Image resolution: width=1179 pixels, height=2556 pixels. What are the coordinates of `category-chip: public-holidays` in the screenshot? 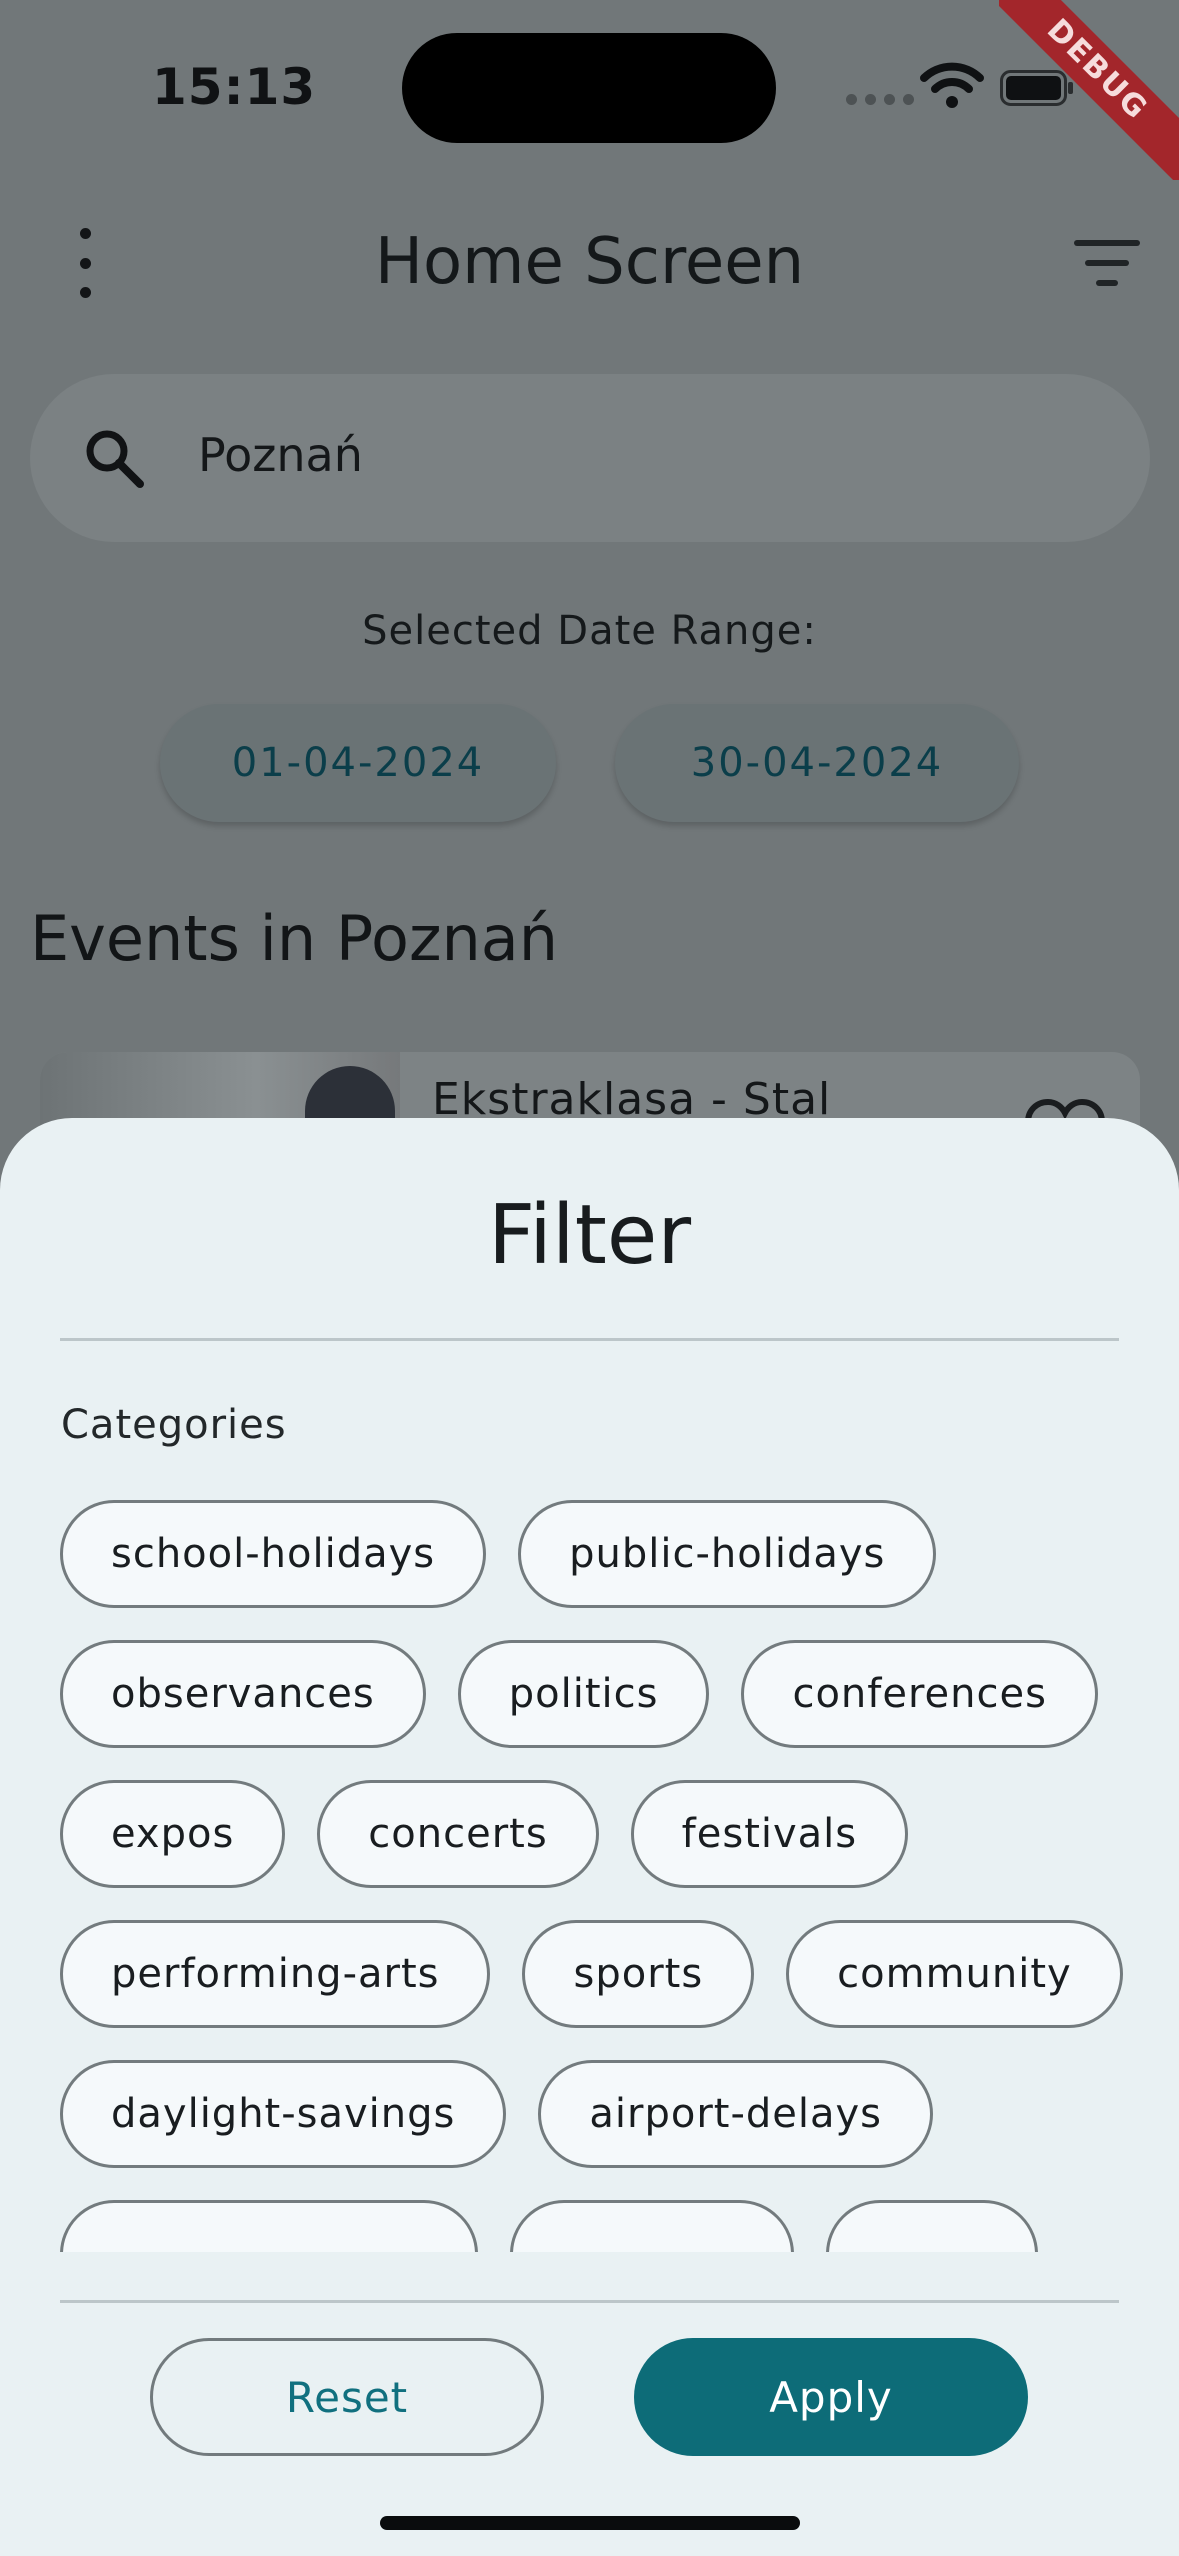 It's located at (727, 1554).